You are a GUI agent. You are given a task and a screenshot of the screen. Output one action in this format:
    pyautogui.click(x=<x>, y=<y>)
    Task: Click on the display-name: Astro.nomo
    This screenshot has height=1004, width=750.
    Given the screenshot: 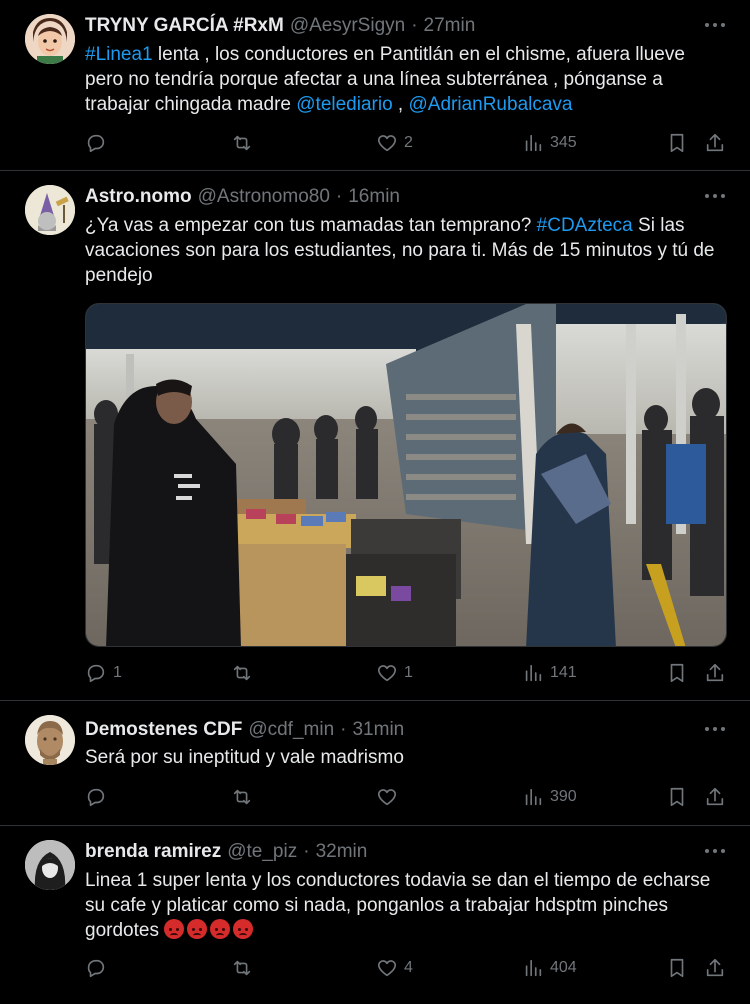 What is the action you would take?
    pyautogui.click(x=138, y=197)
    